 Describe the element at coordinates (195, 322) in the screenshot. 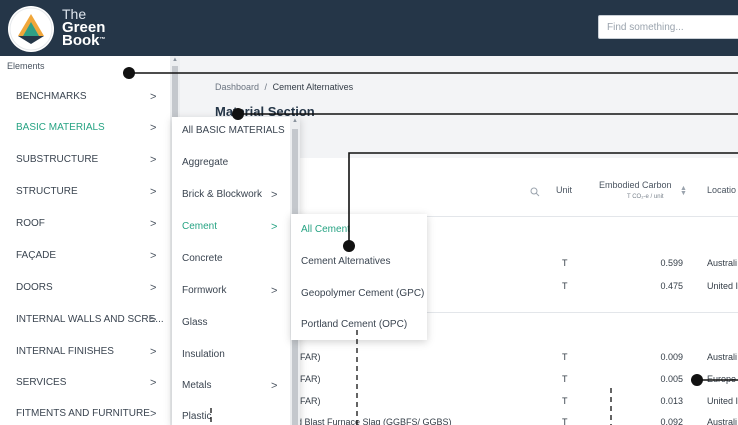

I see `submenu-item-glass: Glass` at that location.